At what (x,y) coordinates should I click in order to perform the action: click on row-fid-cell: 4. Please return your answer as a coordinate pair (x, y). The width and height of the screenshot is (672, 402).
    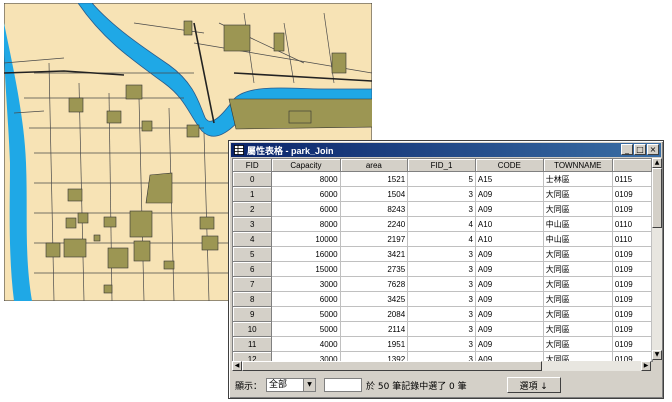
    Looking at the image, I should click on (253, 239).